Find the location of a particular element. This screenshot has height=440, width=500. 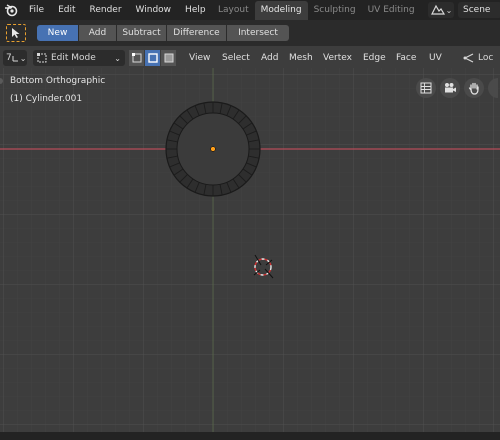

tab-sculpting: Sculpting is located at coordinates (335, 10).